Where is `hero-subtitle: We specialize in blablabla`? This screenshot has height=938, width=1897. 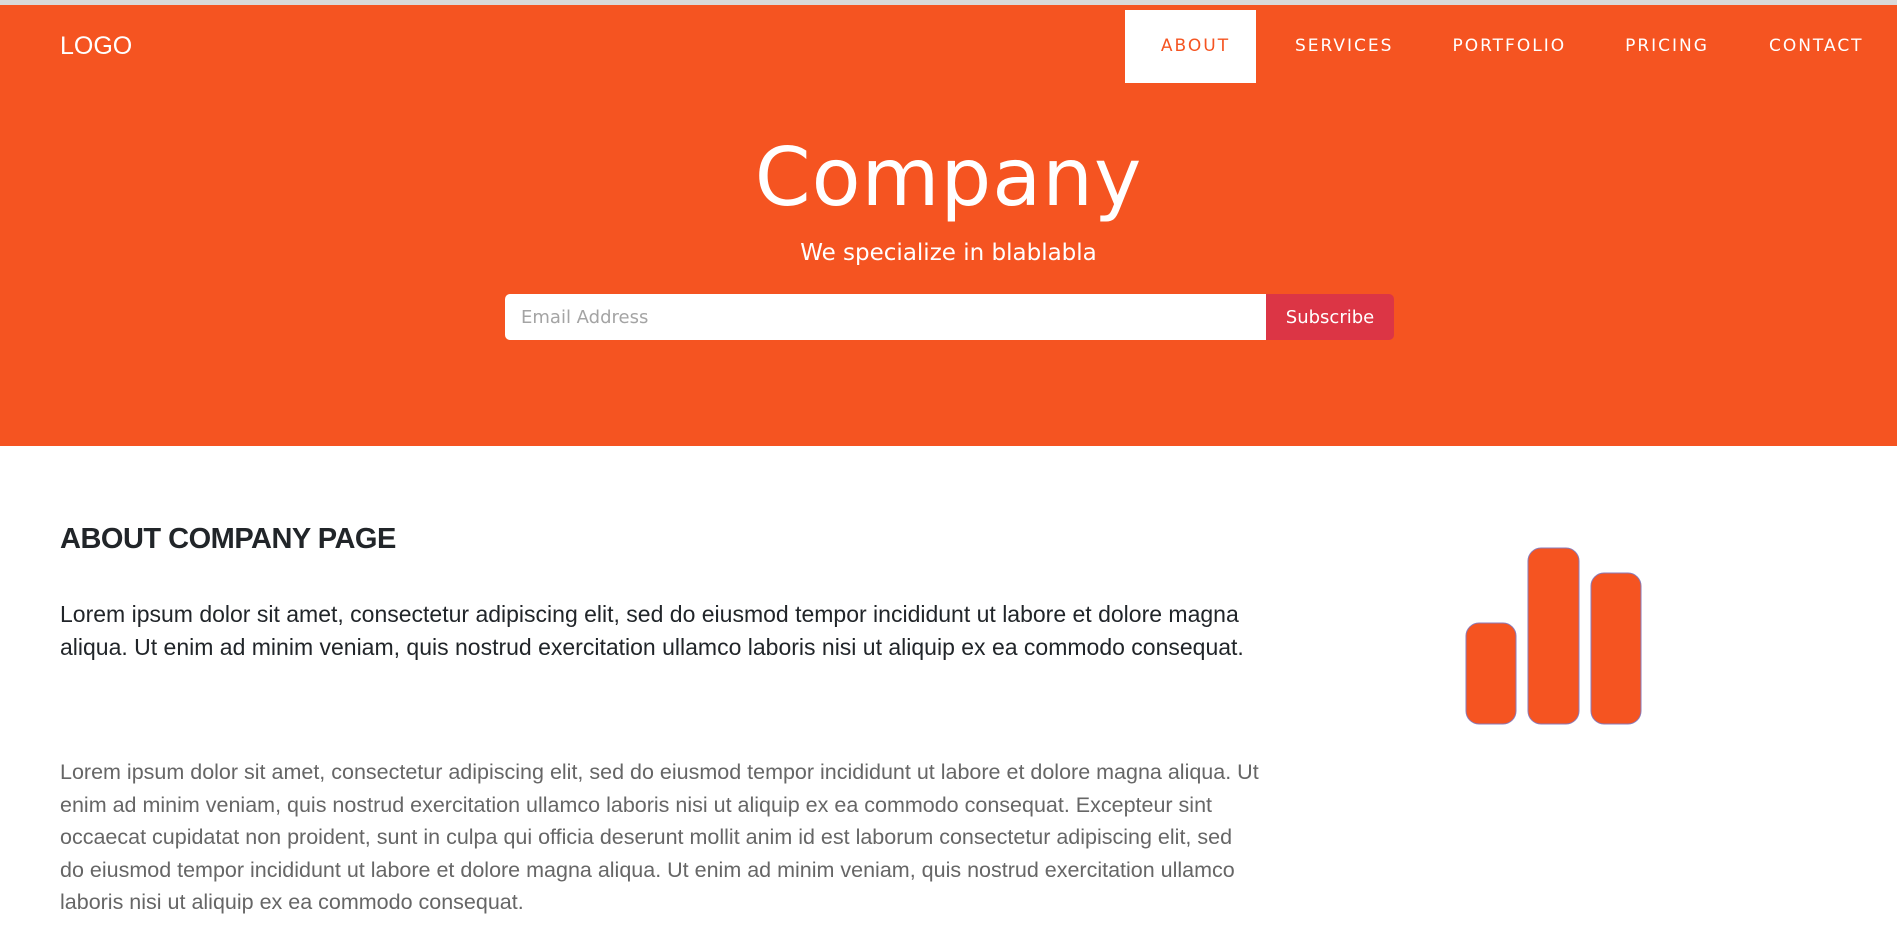
hero-subtitle: We specialize in blablabla is located at coordinates (948, 253).